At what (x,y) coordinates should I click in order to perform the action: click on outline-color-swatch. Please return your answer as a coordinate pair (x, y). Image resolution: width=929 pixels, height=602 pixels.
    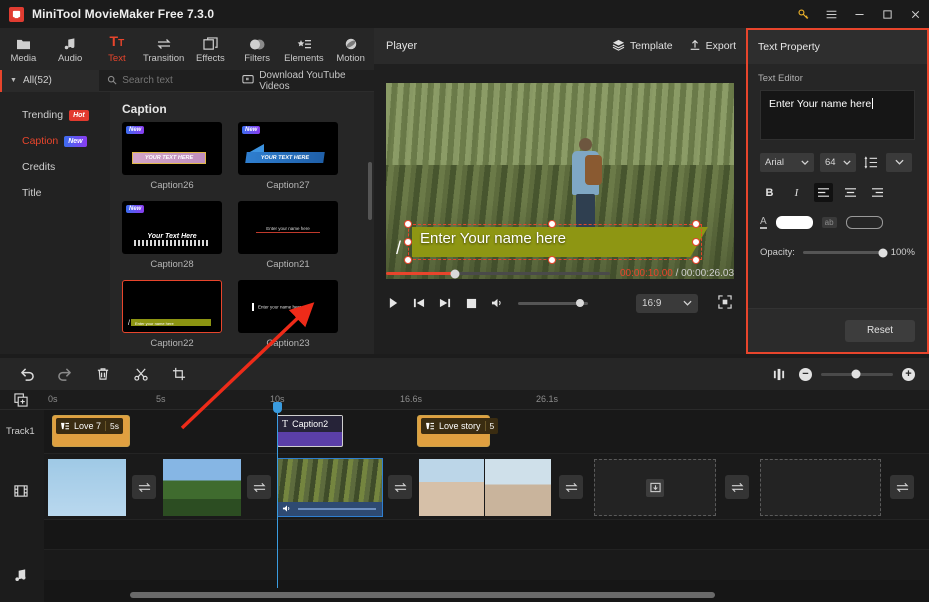
    Looking at the image, I should click on (864, 222).